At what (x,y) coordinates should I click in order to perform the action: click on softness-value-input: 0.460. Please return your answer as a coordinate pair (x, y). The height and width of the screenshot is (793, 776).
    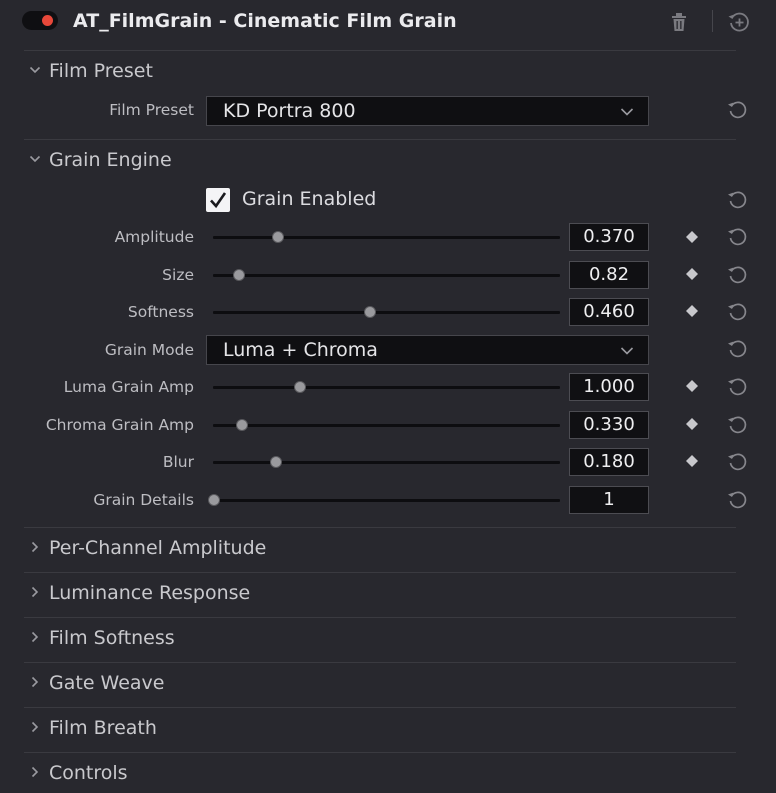
    Looking at the image, I should click on (609, 312).